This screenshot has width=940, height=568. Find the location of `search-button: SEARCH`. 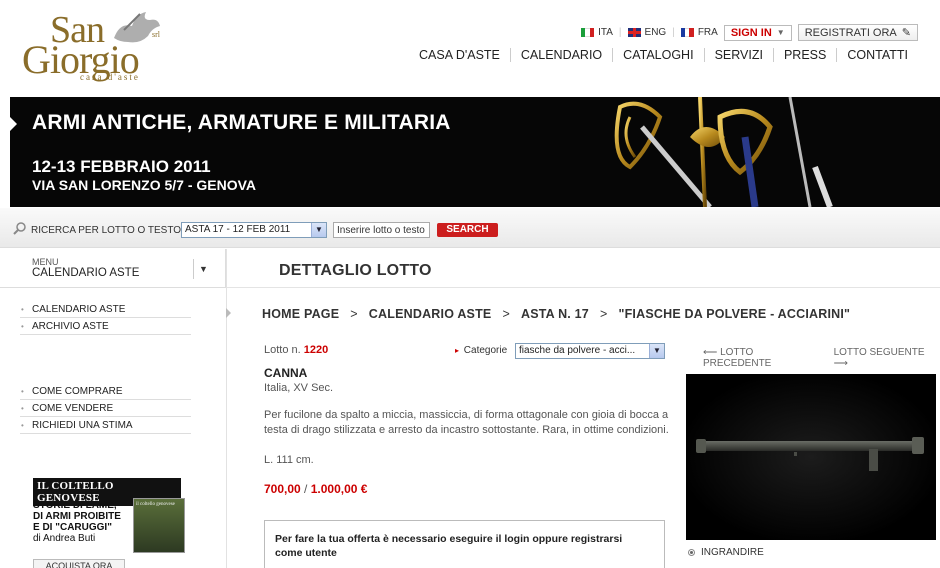

search-button: SEARCH is located at coordinates (467, 230).